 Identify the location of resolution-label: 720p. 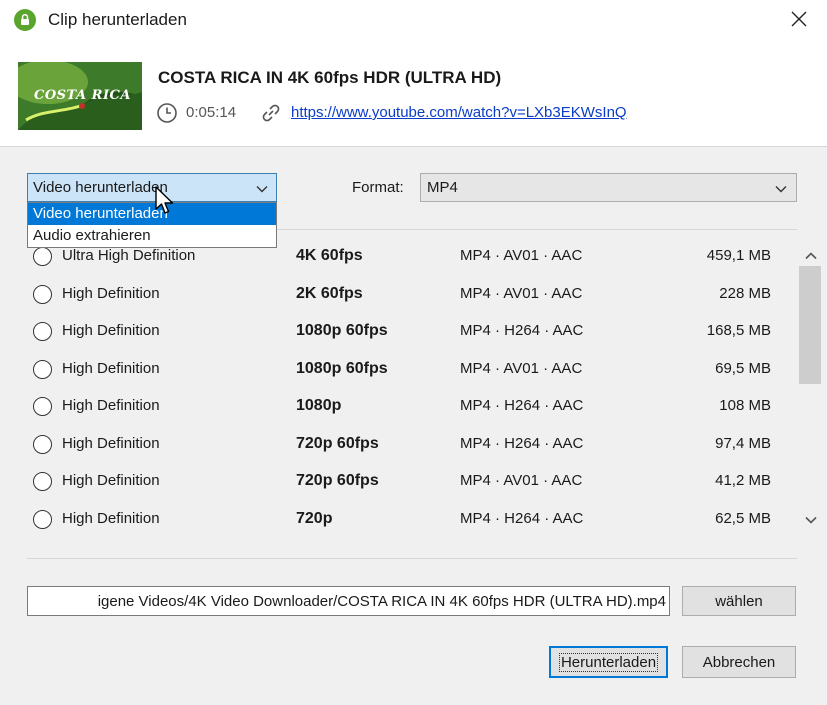
(314, 518).